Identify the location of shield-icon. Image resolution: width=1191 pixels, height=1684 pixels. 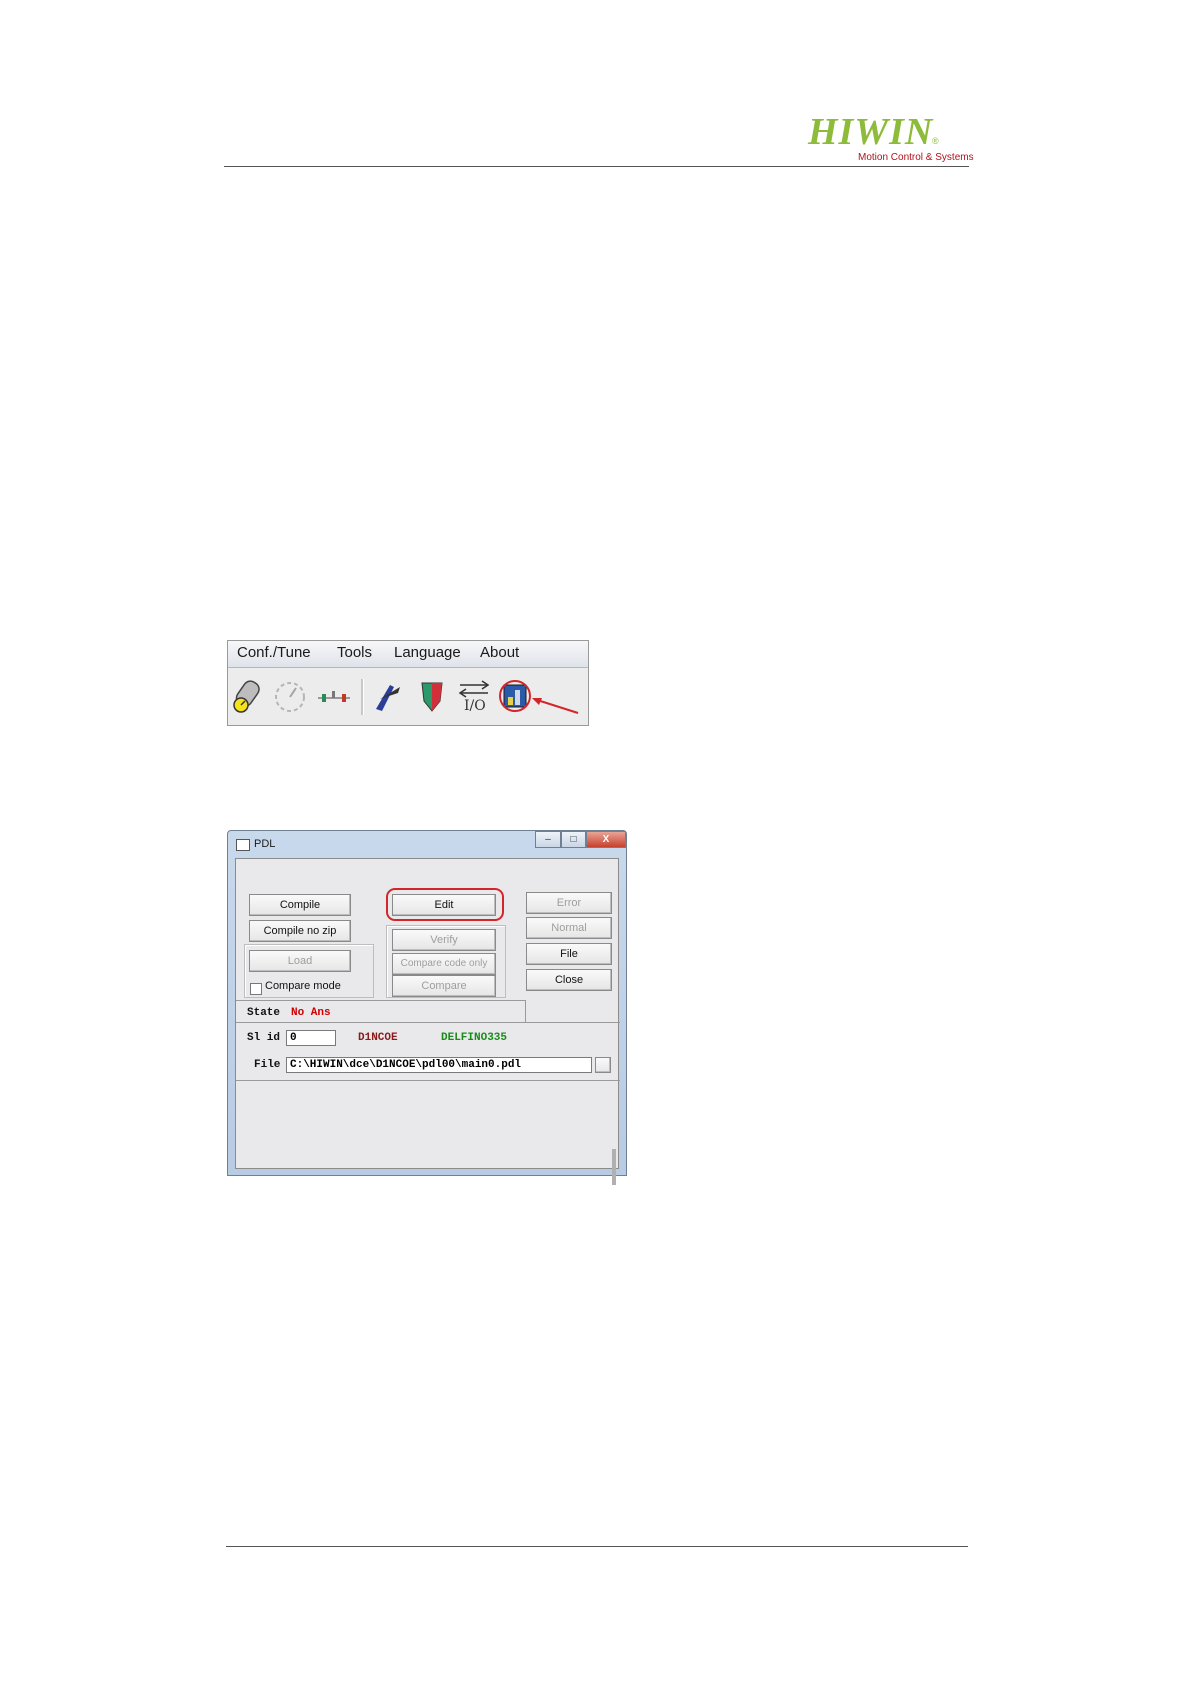
(432, 696).